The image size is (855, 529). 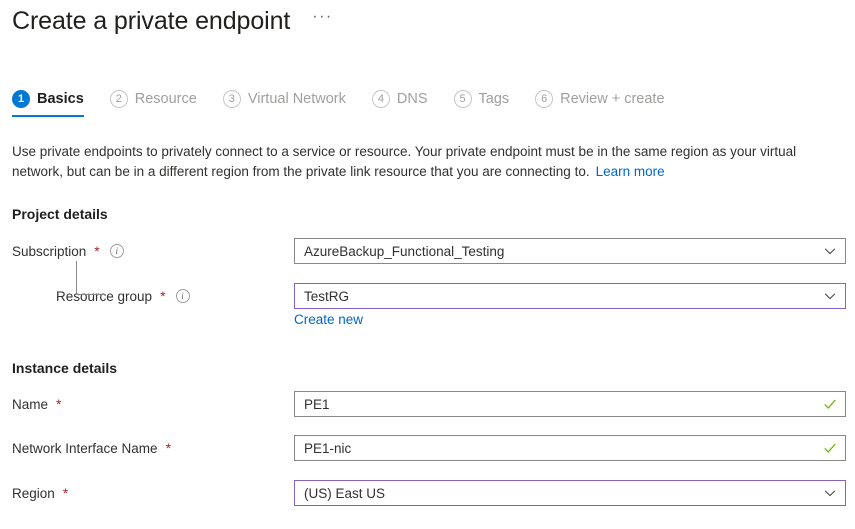 I want to click on tab-basics: 1 Basics, so click(x=48, y=103).